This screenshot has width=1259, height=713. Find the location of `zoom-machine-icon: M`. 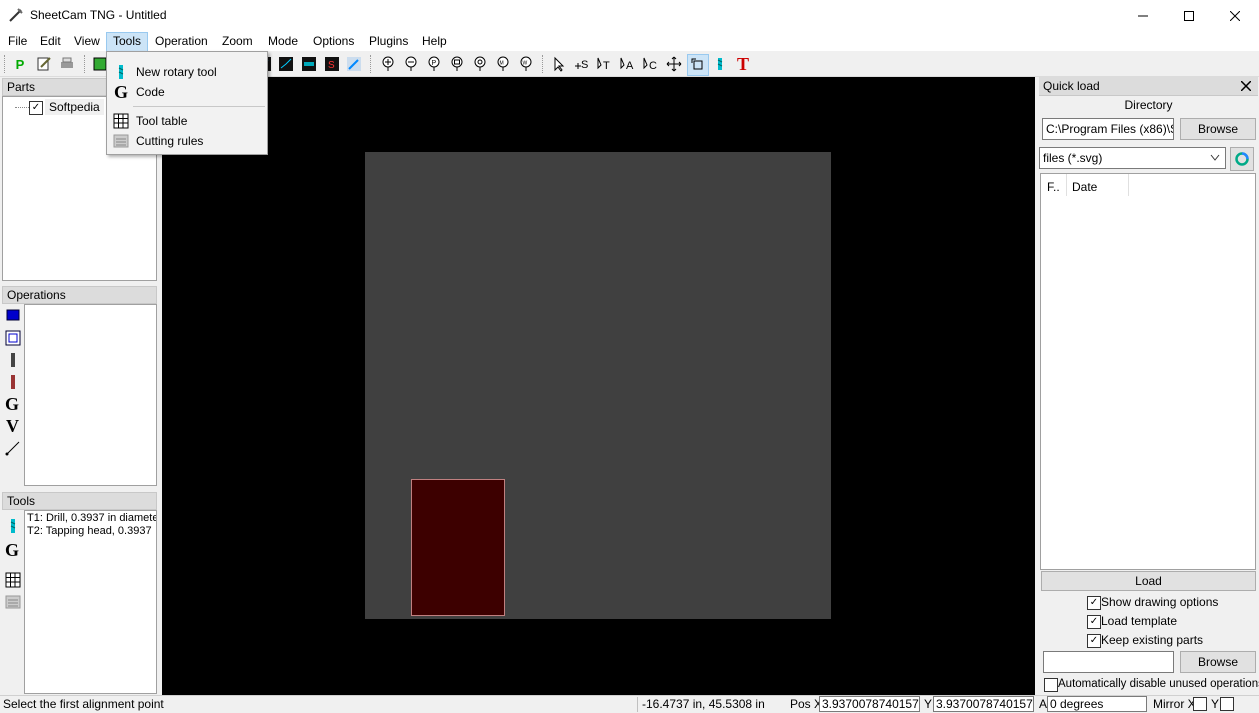

zoom-machine-icon: M is located at coordinates (503, 64).